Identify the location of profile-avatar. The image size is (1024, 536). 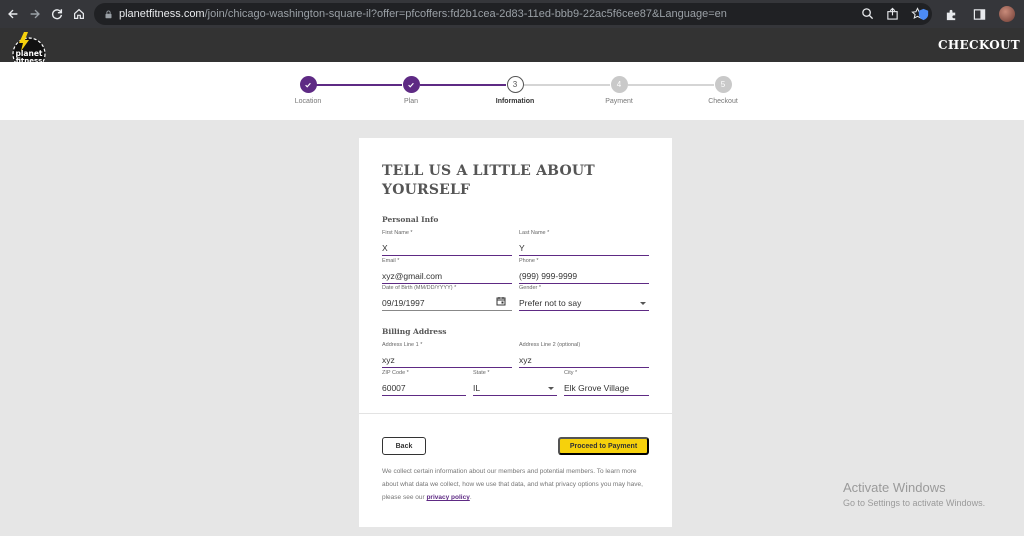
(1007, 14).